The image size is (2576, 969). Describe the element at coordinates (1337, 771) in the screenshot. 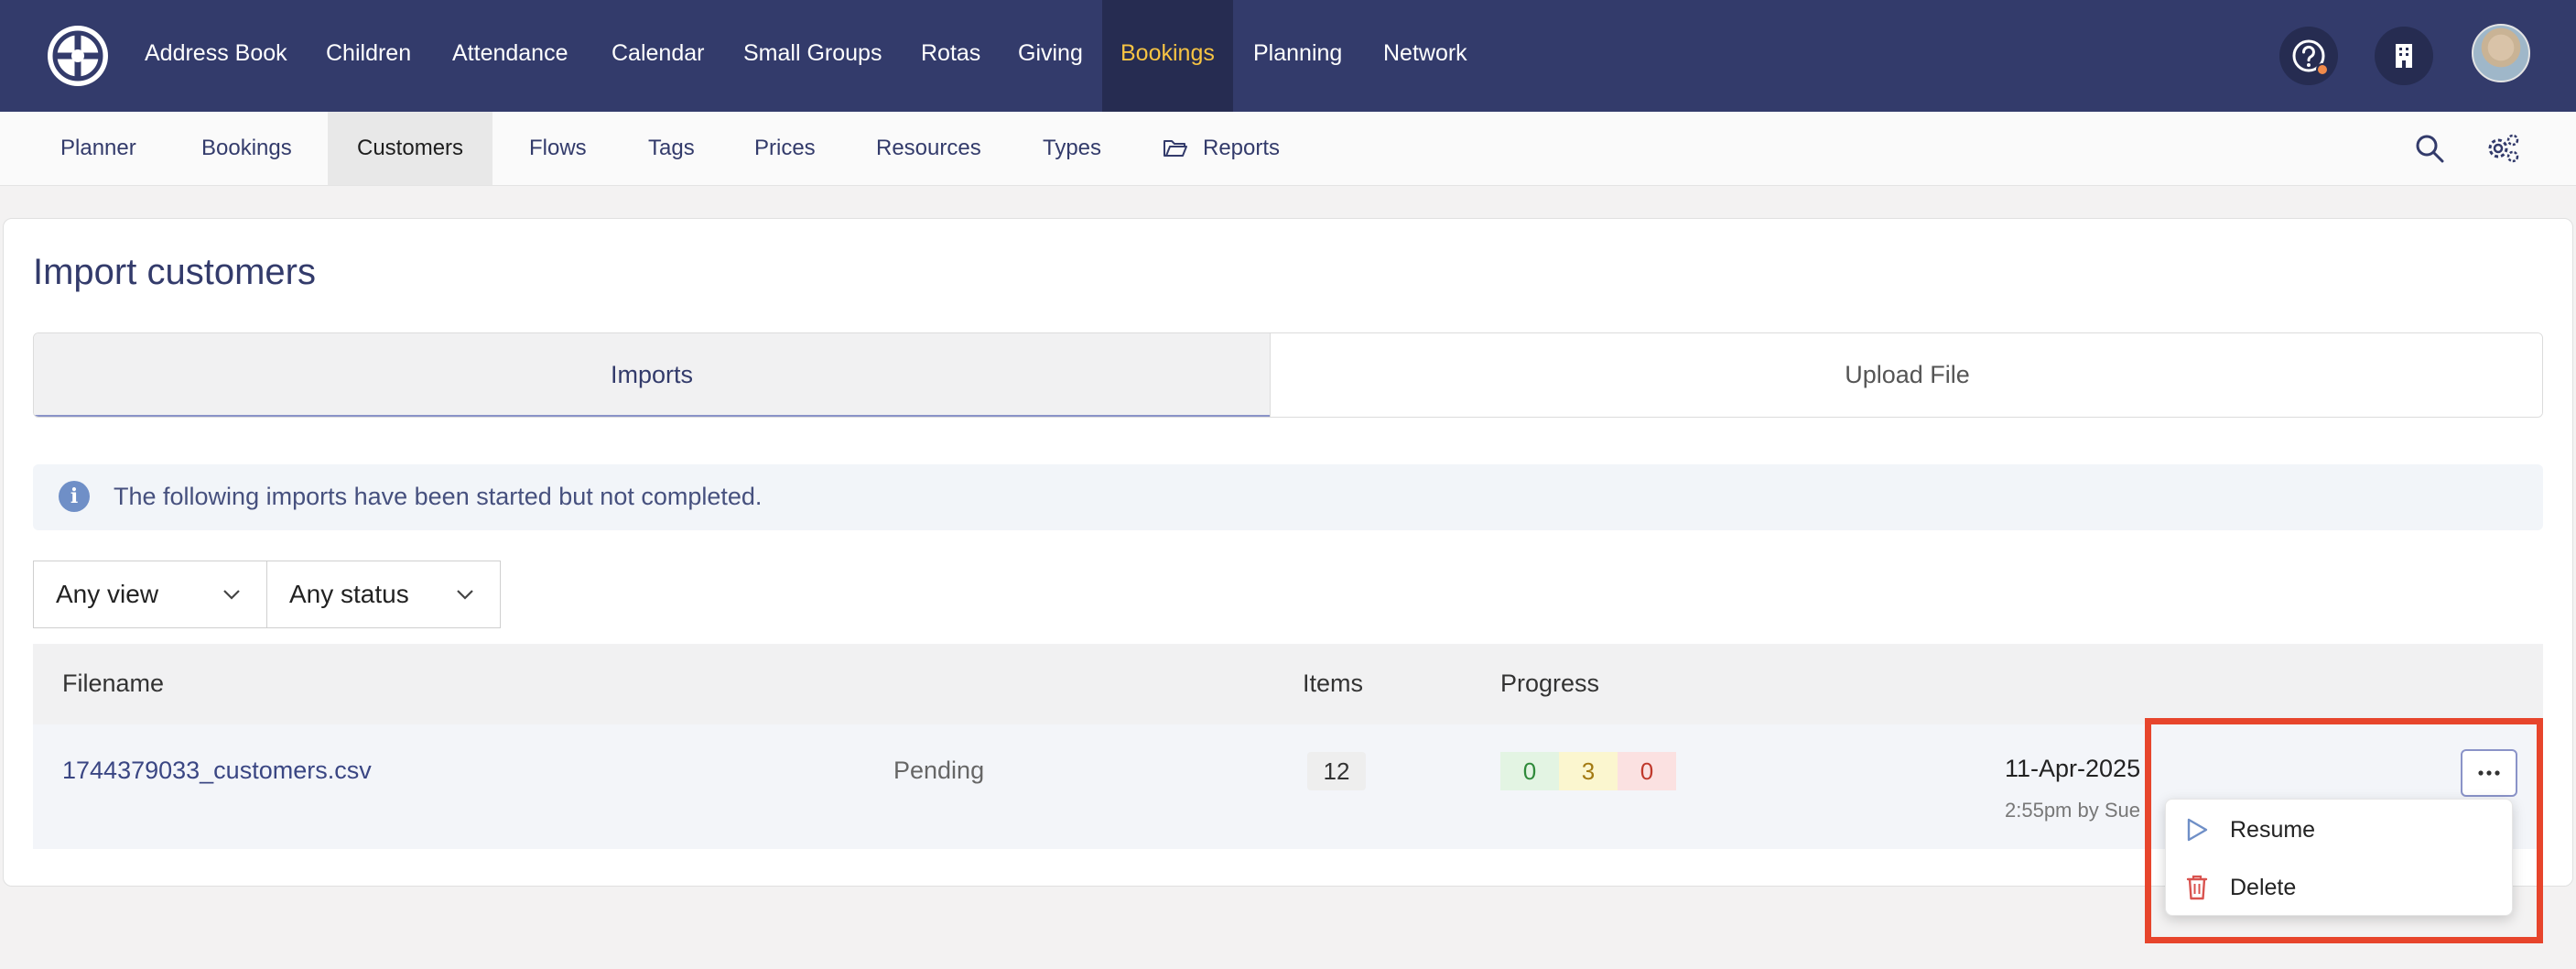

I see `items-count-badge: 12` at that location.